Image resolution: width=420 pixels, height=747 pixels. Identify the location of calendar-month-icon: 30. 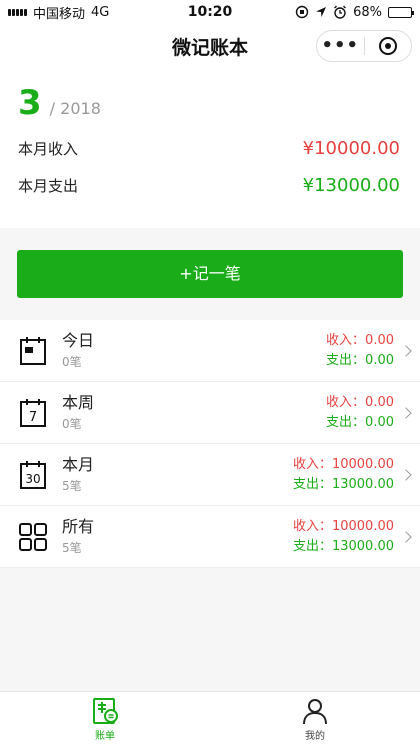
(33, 475).